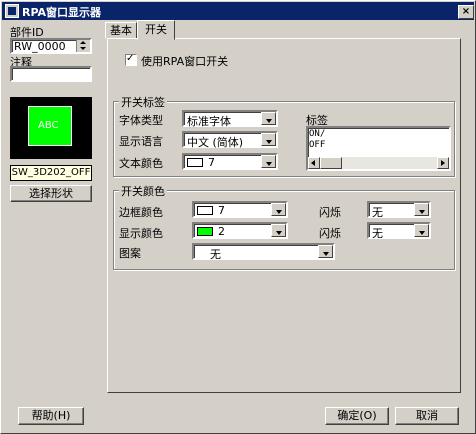  Describe the element at coordinates (221, 231) in the screenshot. I see `display-color-value: 2` at that location.